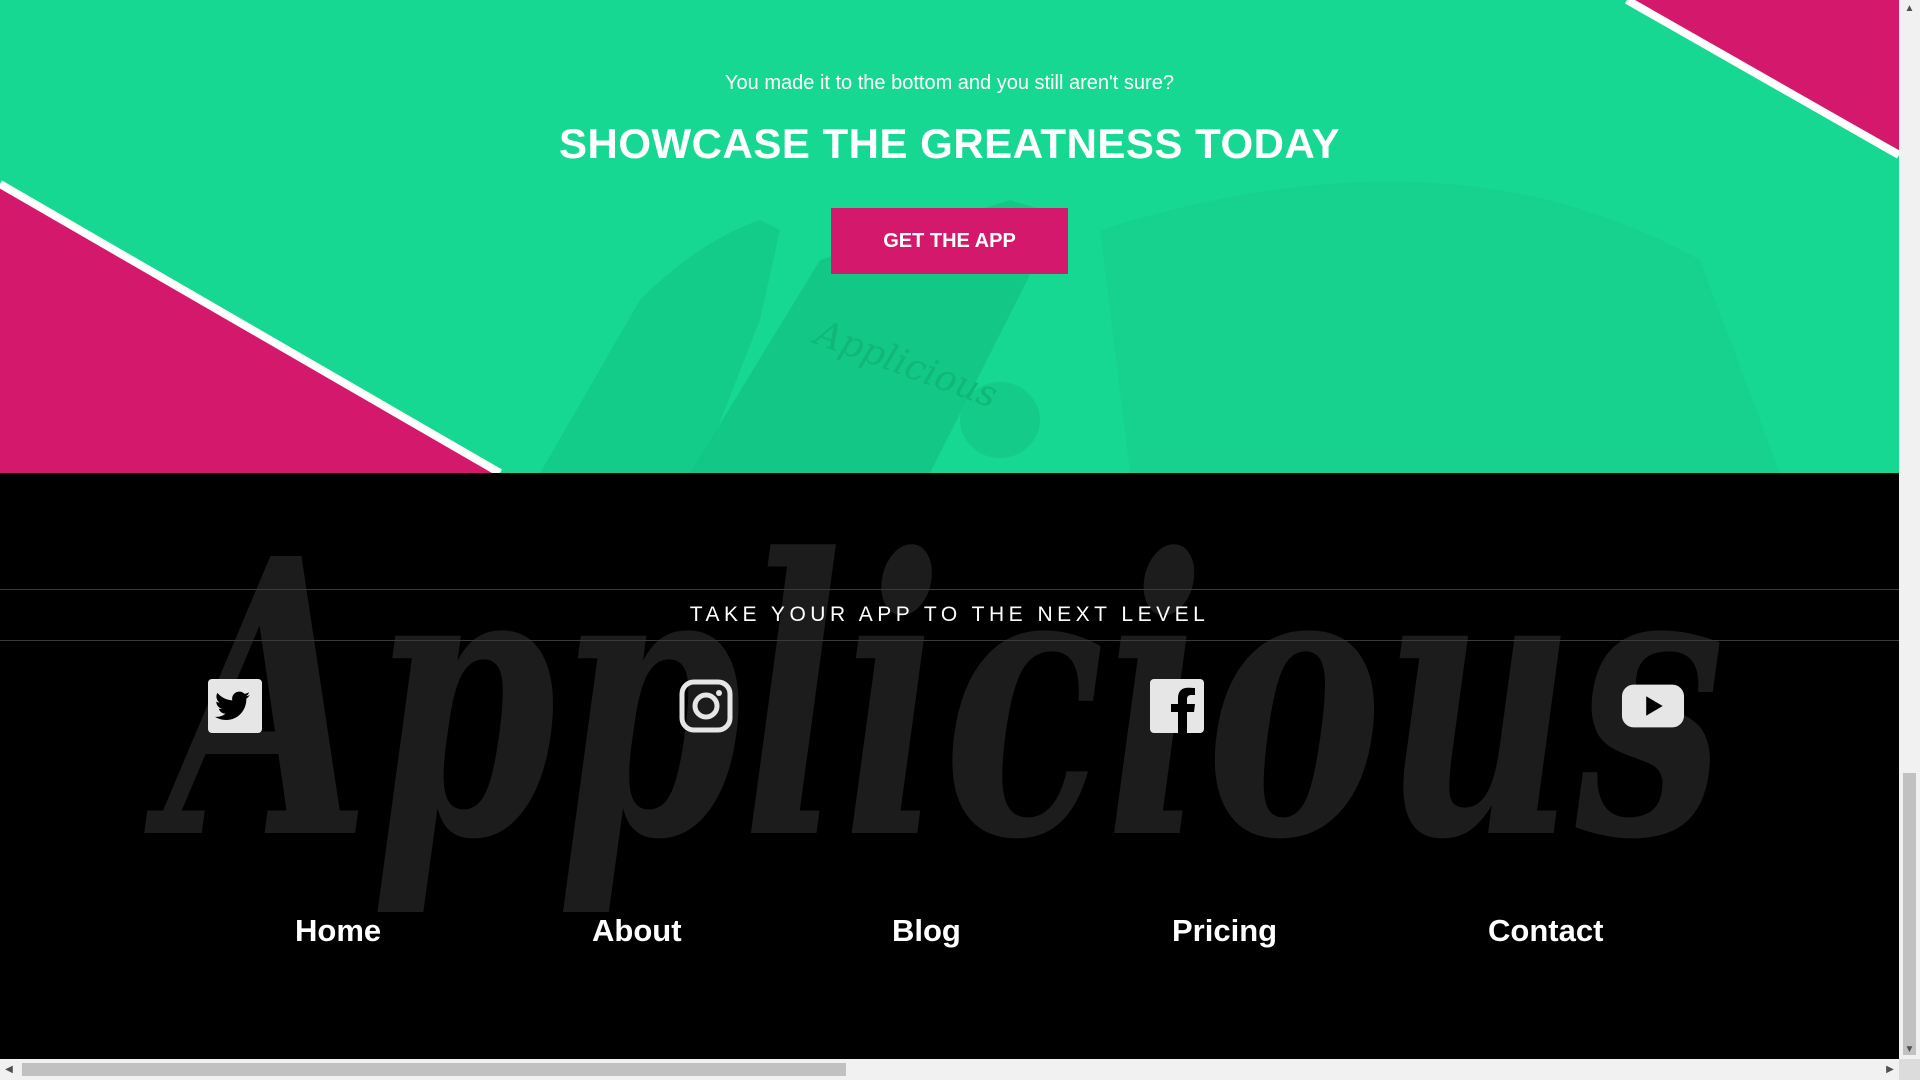 This screenshot has height=1080, width=1920. Describe the element at coordinates (1653, 706) in the screenshot. I see `youtube-icon` at that location.